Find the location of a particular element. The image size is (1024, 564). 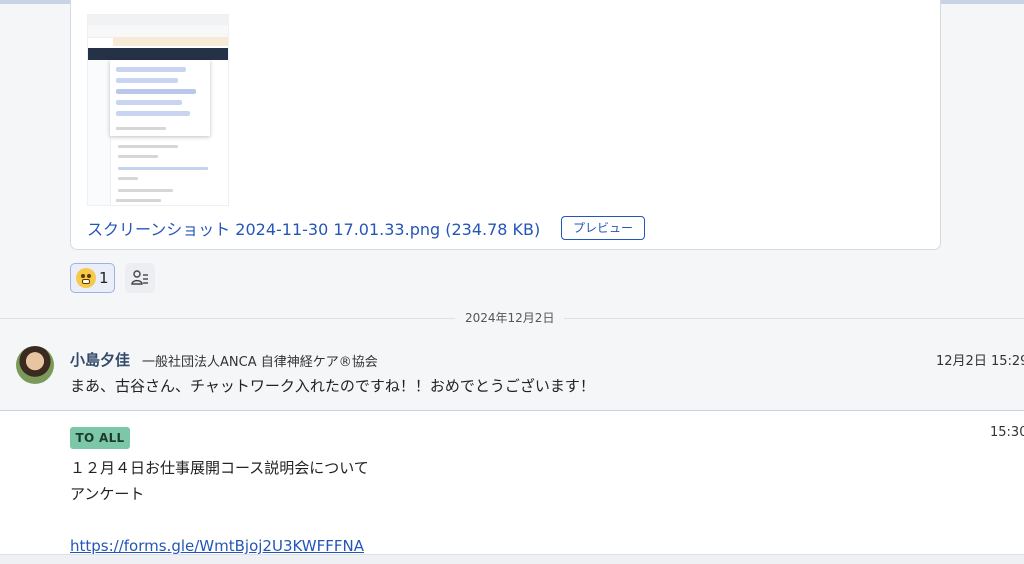

reaction-chip: 1 is located at coordinates (92, 278).